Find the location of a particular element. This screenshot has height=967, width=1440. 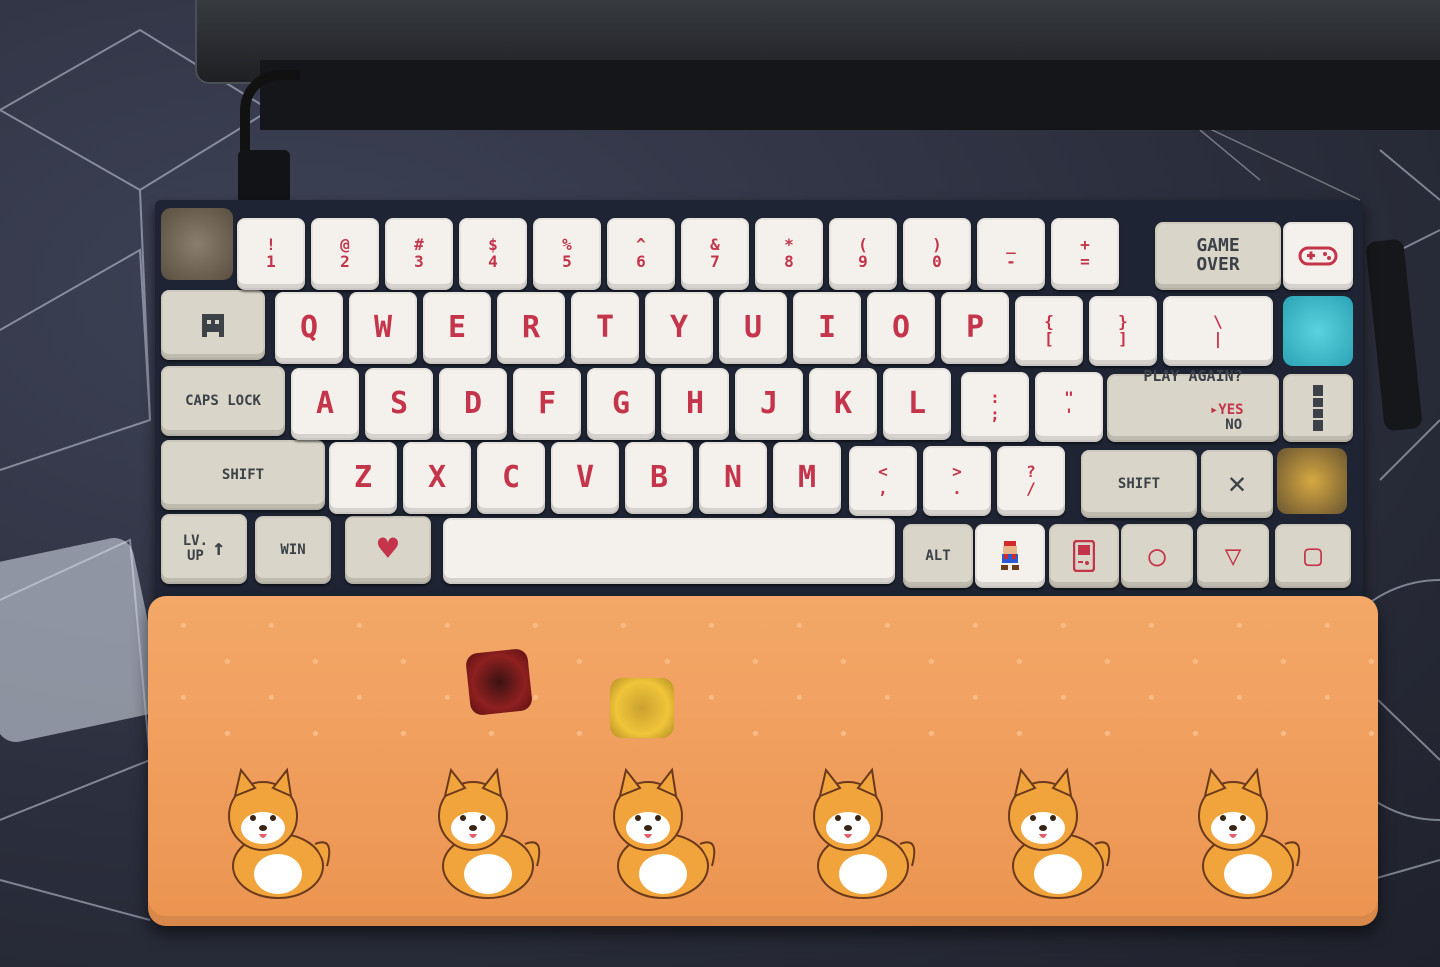

letter-key-j: J is located at coordinates (769, 404).